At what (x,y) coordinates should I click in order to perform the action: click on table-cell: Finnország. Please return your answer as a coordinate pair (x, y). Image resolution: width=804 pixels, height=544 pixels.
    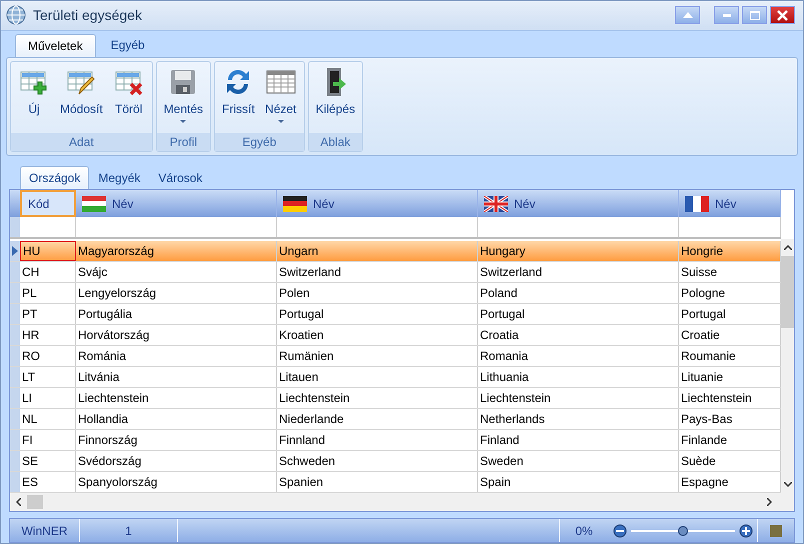
    Looking at the image, I should click on (176, 440).